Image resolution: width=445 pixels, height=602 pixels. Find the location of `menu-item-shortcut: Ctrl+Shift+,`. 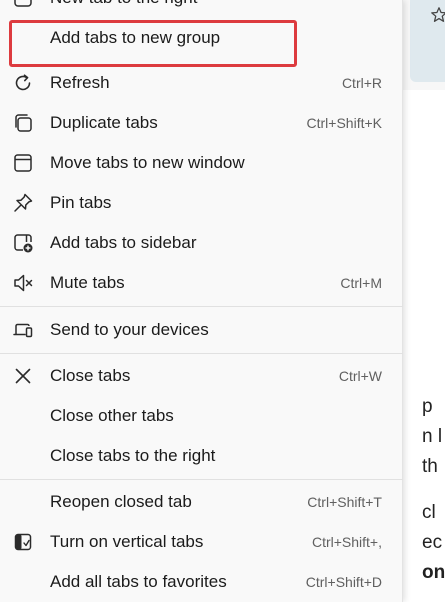

menu-item-shortcut: Ctrl+Shift+, is located at coordinates (346, 542).